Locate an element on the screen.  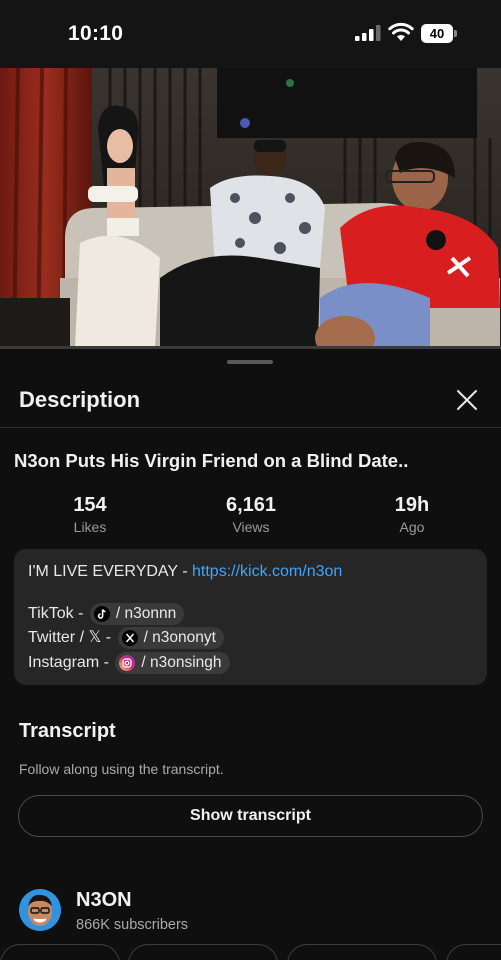
tiktok-handle: / n3onnn is located at coordinates (146, 613).